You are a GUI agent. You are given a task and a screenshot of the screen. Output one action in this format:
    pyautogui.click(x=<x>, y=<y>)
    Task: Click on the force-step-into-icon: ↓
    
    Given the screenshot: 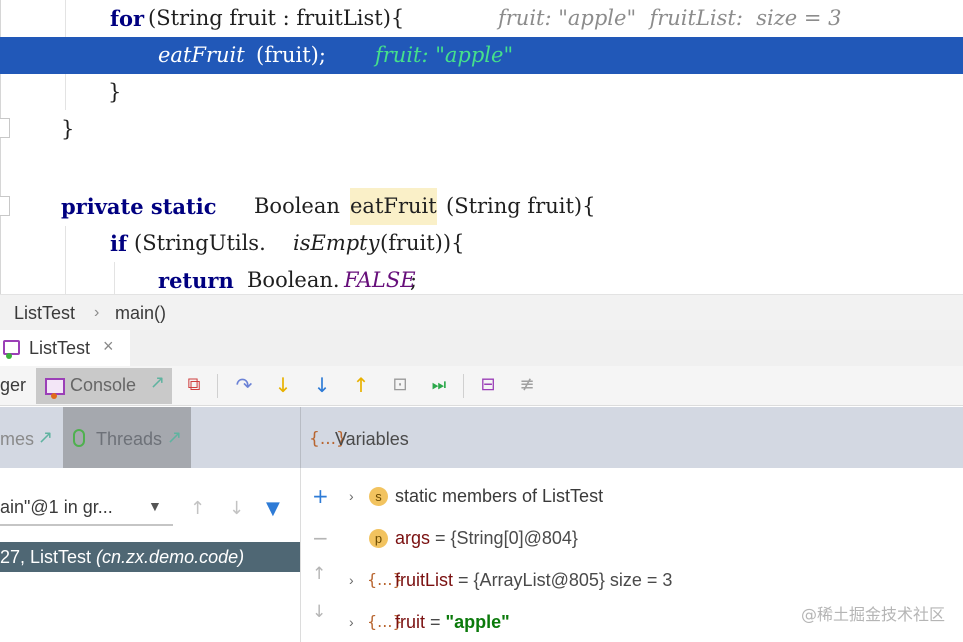 What is the action you would take?
    pyautogui.click(x=322, y=385)
    